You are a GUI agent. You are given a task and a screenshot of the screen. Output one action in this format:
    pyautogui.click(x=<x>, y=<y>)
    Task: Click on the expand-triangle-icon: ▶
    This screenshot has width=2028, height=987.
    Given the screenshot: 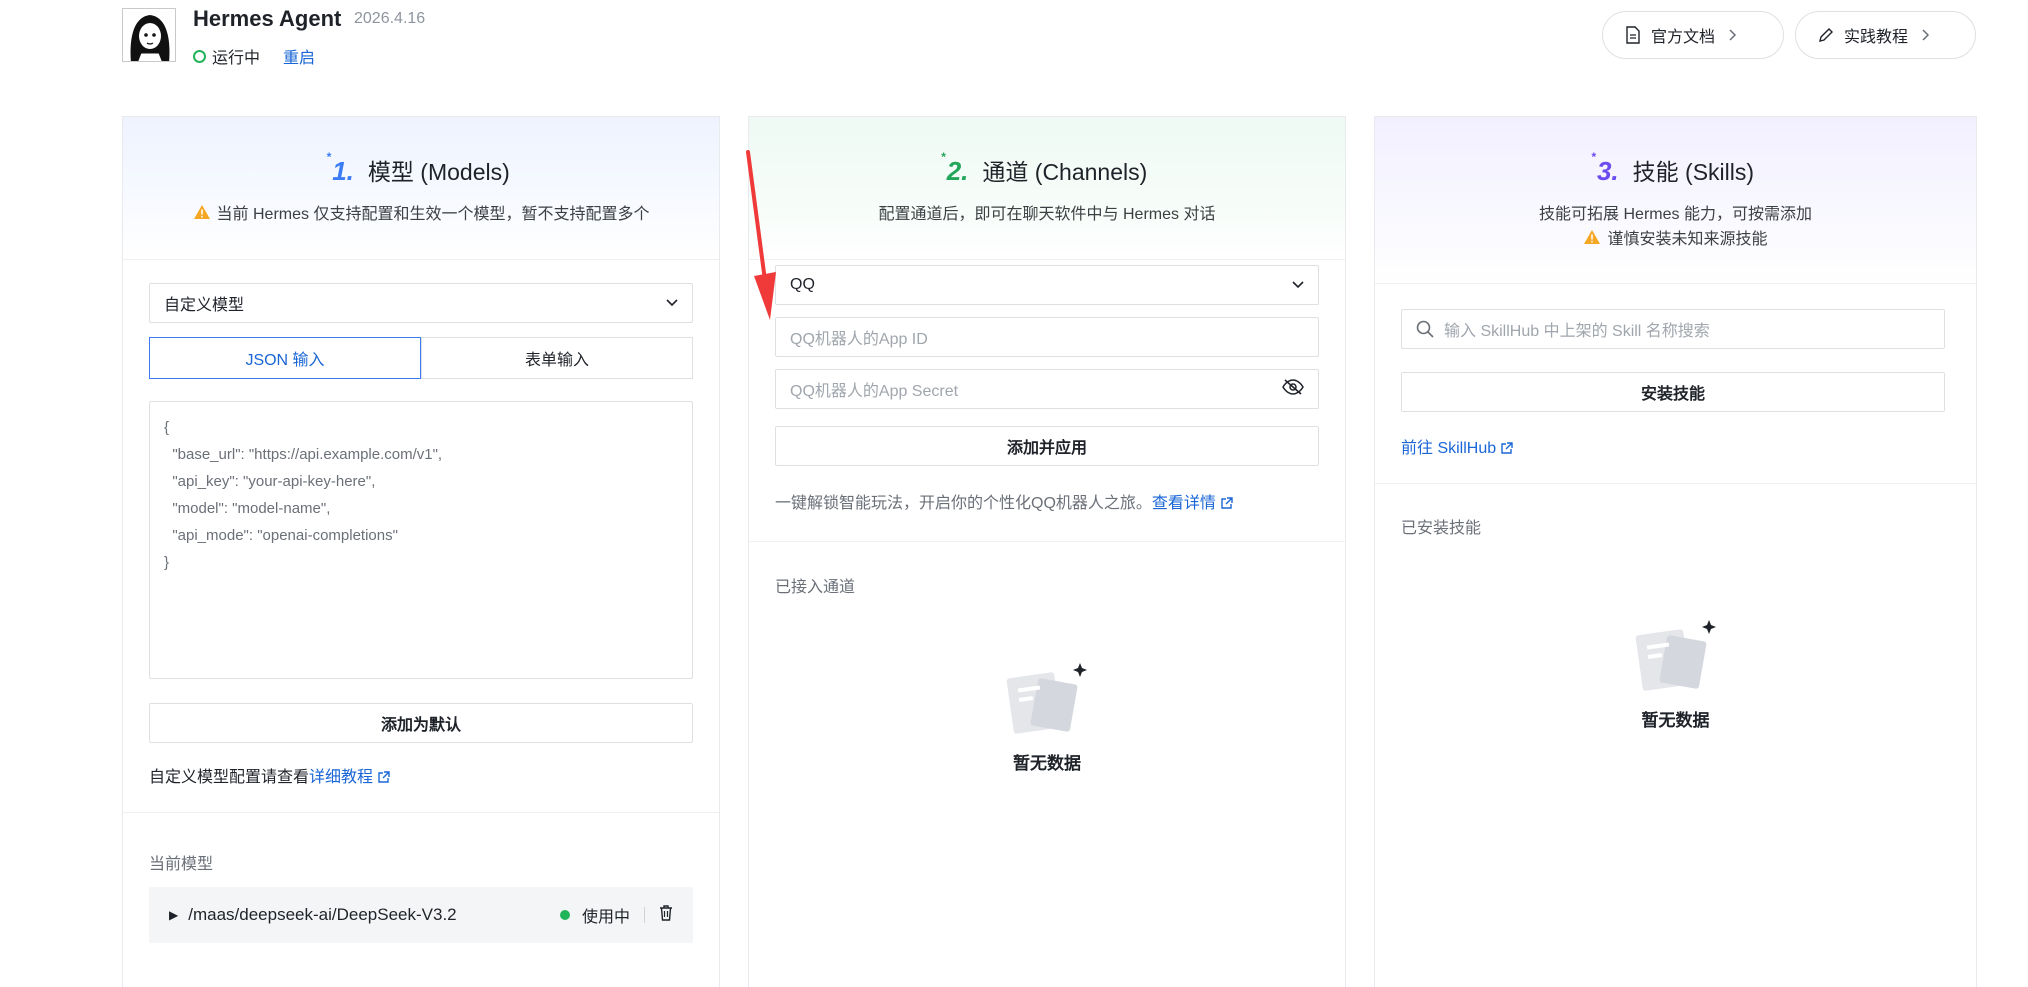 What is the action you would take?
    pyautogui.click(x=173, y=915)
    